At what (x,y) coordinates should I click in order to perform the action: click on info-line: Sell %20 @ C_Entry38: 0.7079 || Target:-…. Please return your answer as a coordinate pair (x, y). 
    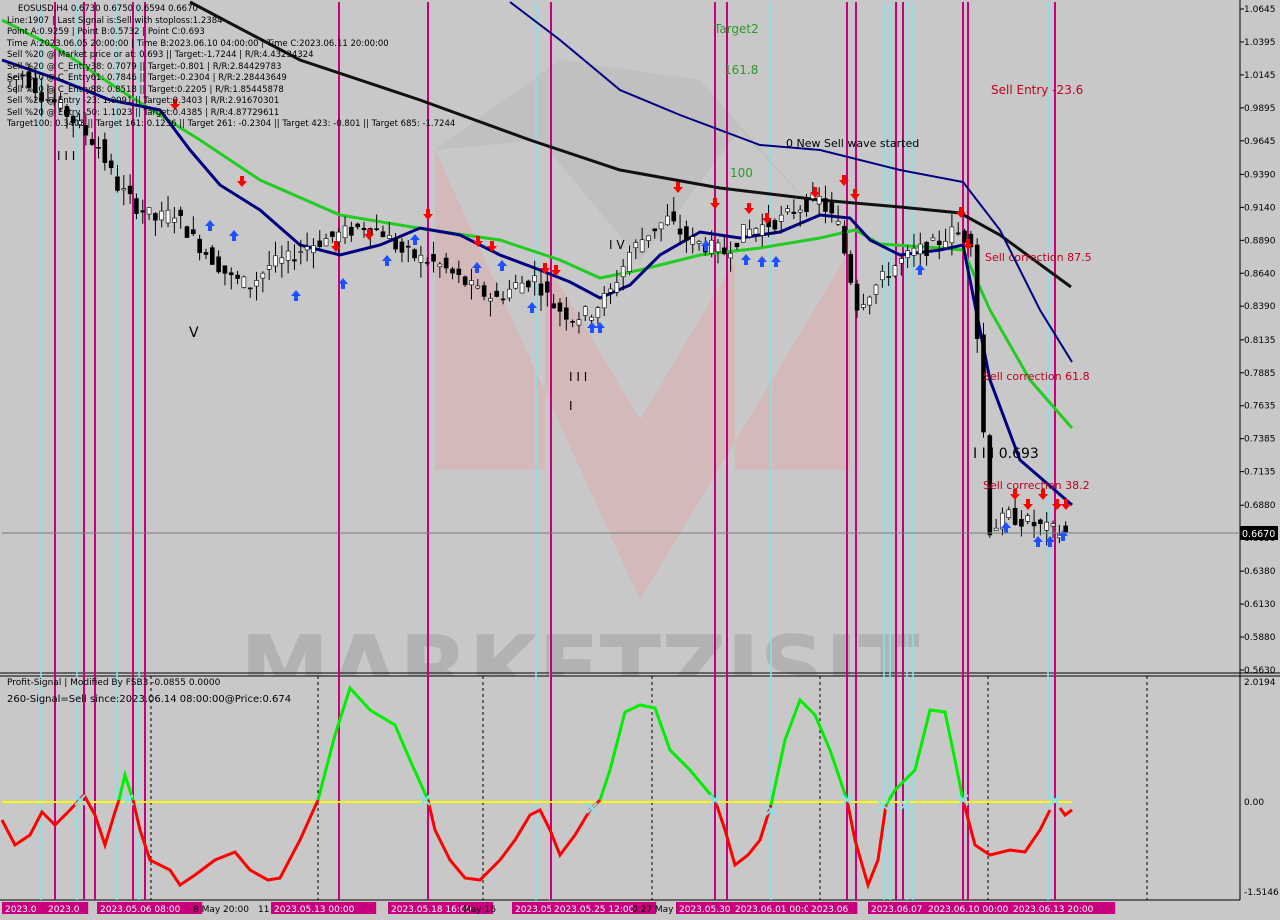
    Looking at the image, I should click on (144, 66).